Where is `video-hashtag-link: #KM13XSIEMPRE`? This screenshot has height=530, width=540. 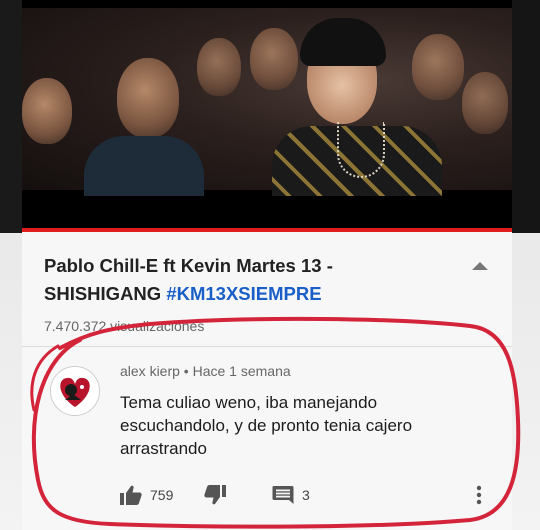
video-hashtag-link: #KM13XSIEMPRE is located at coordinates (243, 293).